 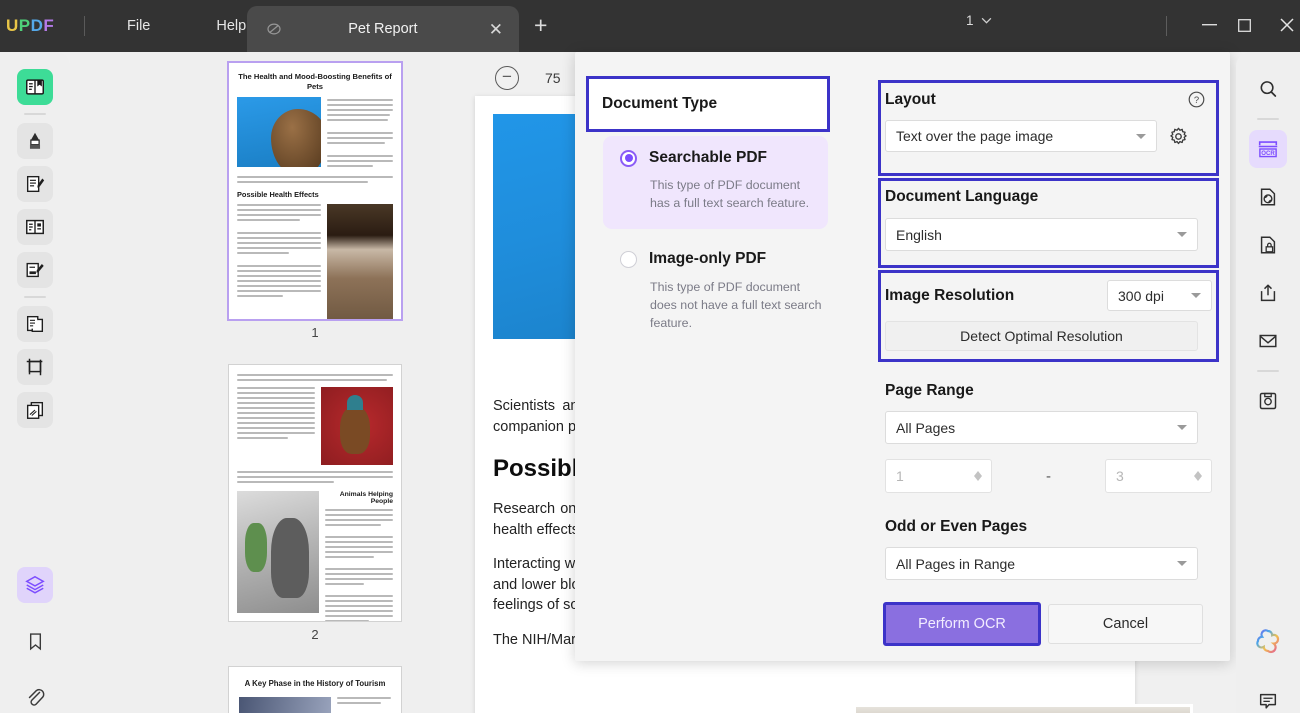 I want to click on detect-optimal-resolution-button: Detect Optimal Resolution, so click(x=1041, y=336).